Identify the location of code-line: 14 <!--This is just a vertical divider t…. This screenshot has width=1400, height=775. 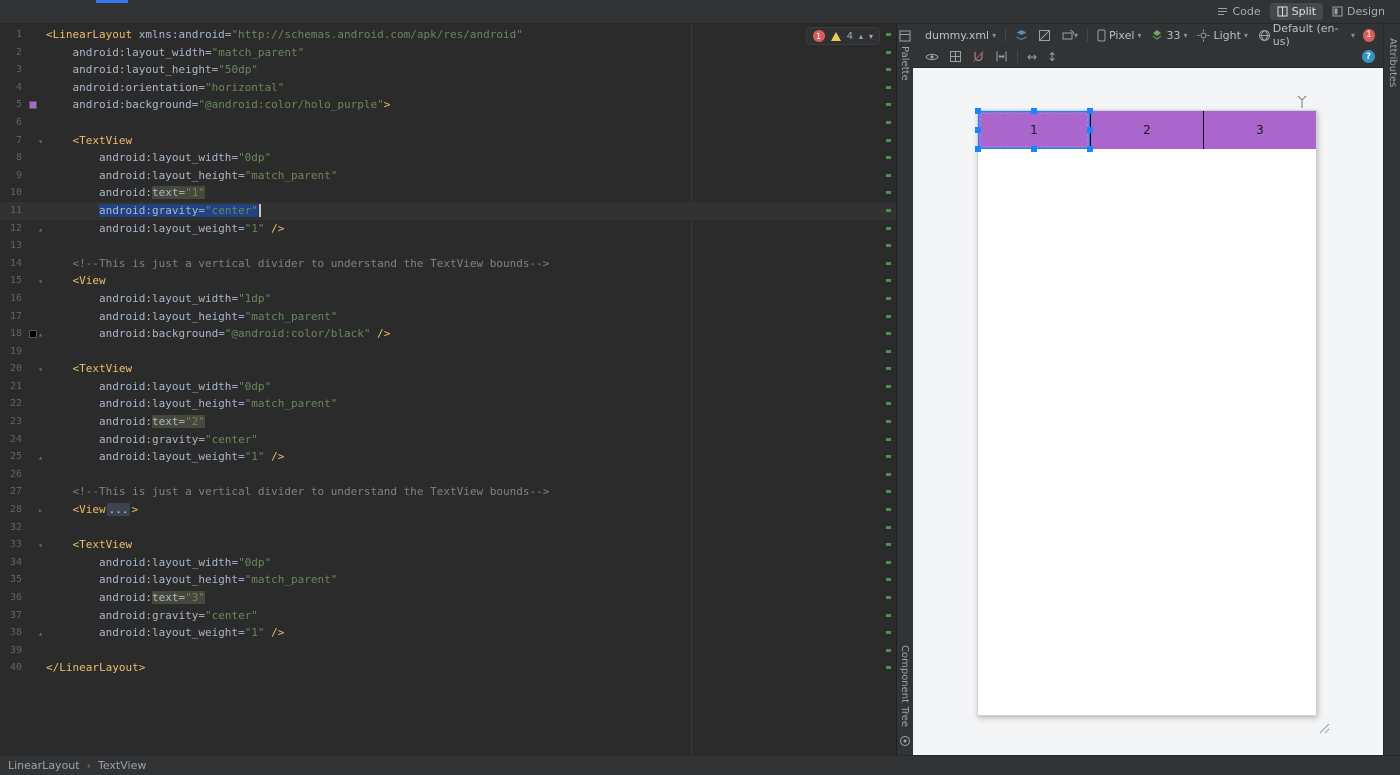
(448, 264).